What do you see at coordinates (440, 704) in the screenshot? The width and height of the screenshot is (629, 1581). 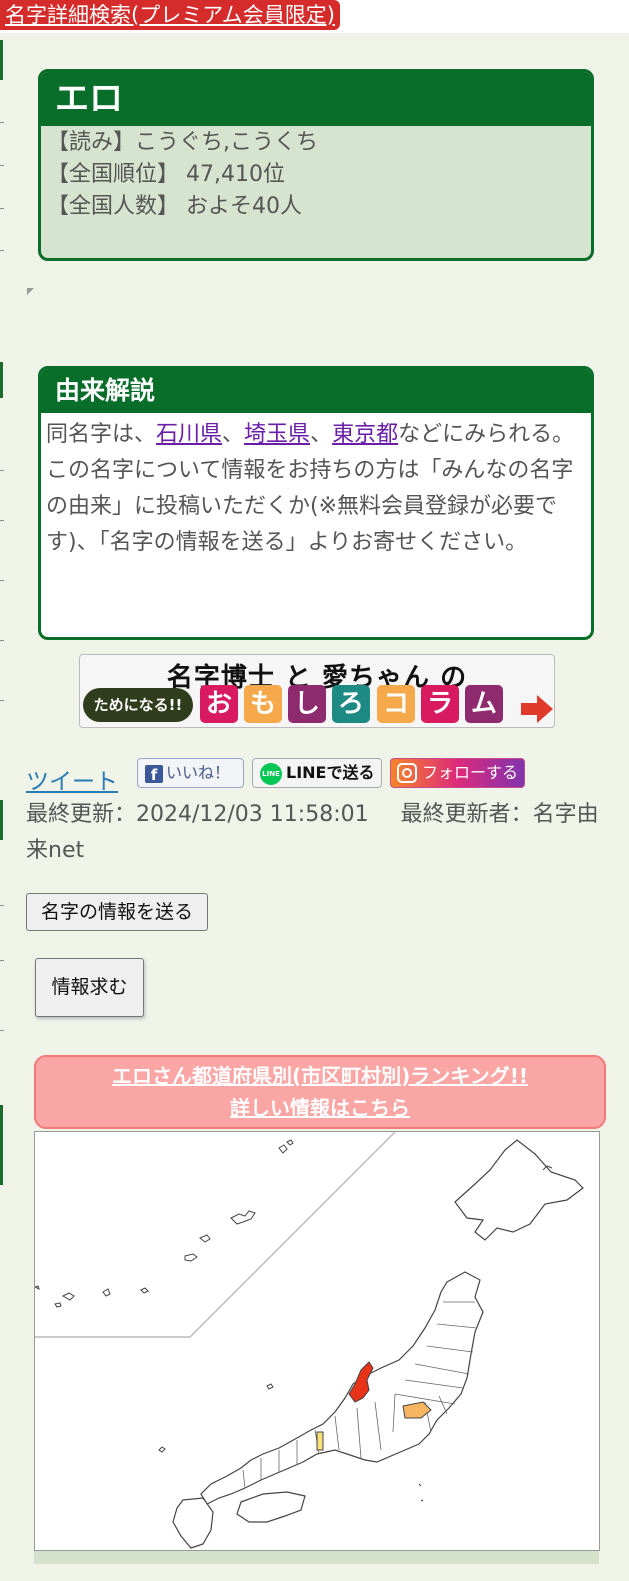 I see `banner-tile: ラ` at bounding box center [440, 704].